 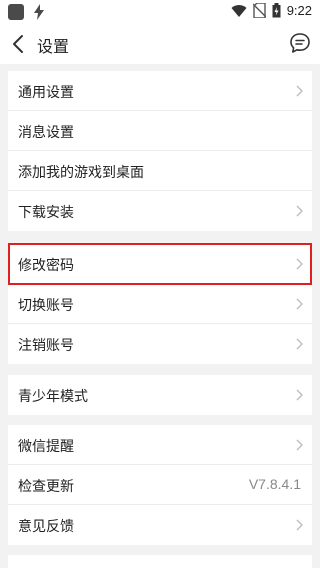 What do you see at coordinates (160, 171) in the screenshot?
I see `settings-row-add-to-desktop: 添加我的游戏到桌面` at bounding box center [160, 171].